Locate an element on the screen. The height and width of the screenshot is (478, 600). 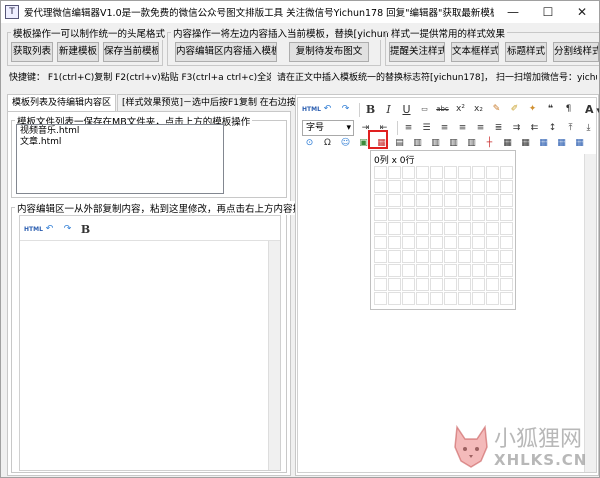
anchor-icon: ⊙ is located at coordinates (309, 143).